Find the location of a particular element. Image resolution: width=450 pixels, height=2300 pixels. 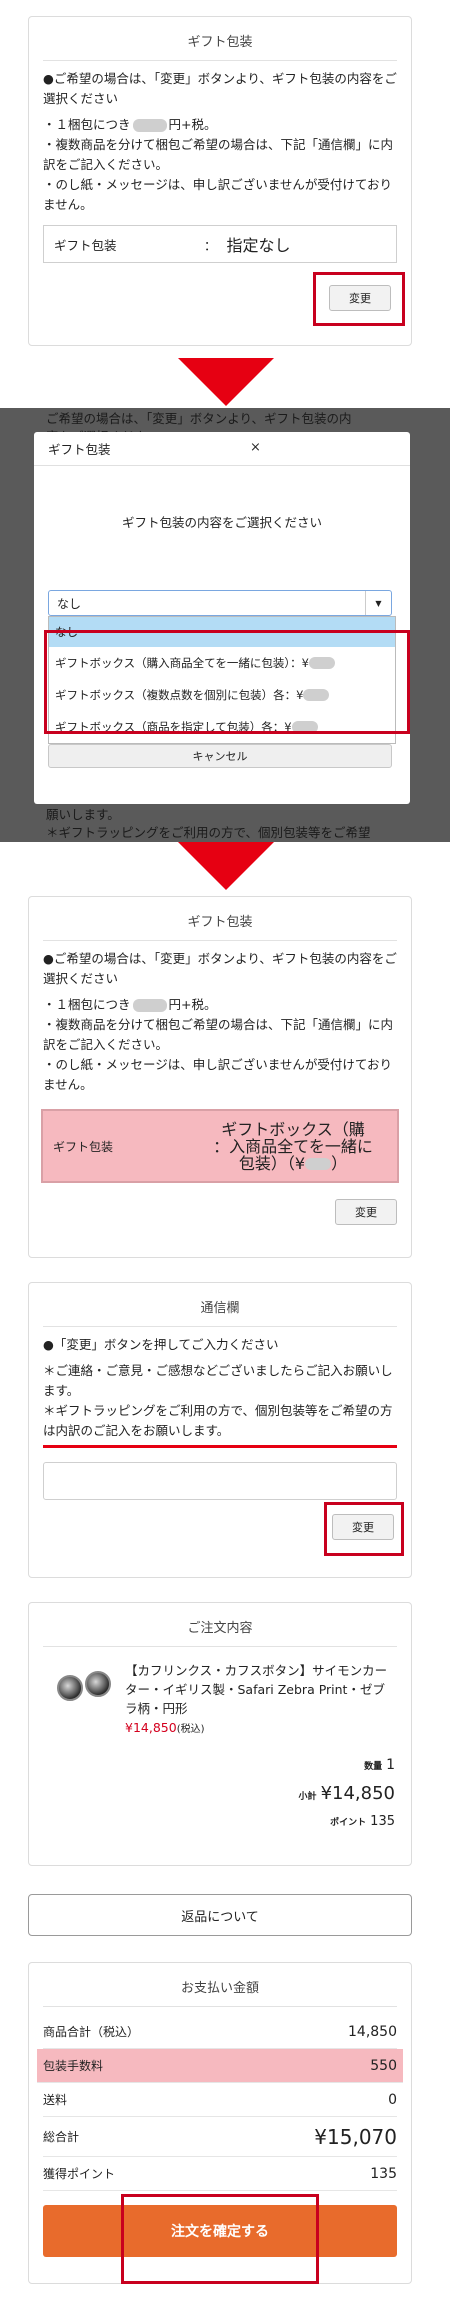

red-underline is located at coordinates (220, 1446).